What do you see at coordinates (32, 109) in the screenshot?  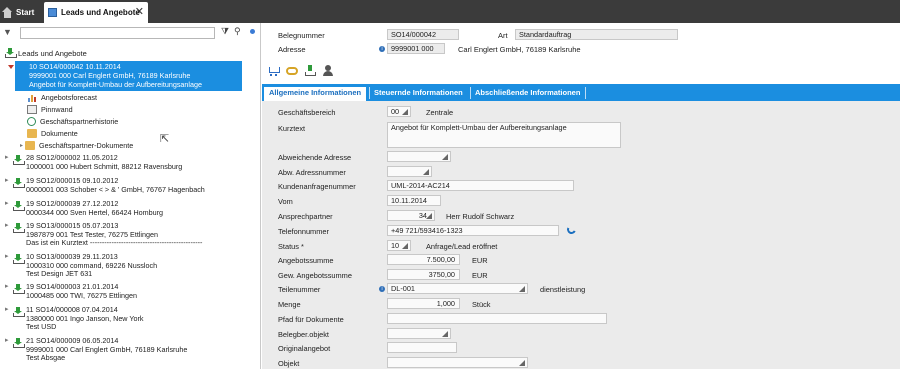 I see `pinboard-icon` at bounding box center [32, 109].